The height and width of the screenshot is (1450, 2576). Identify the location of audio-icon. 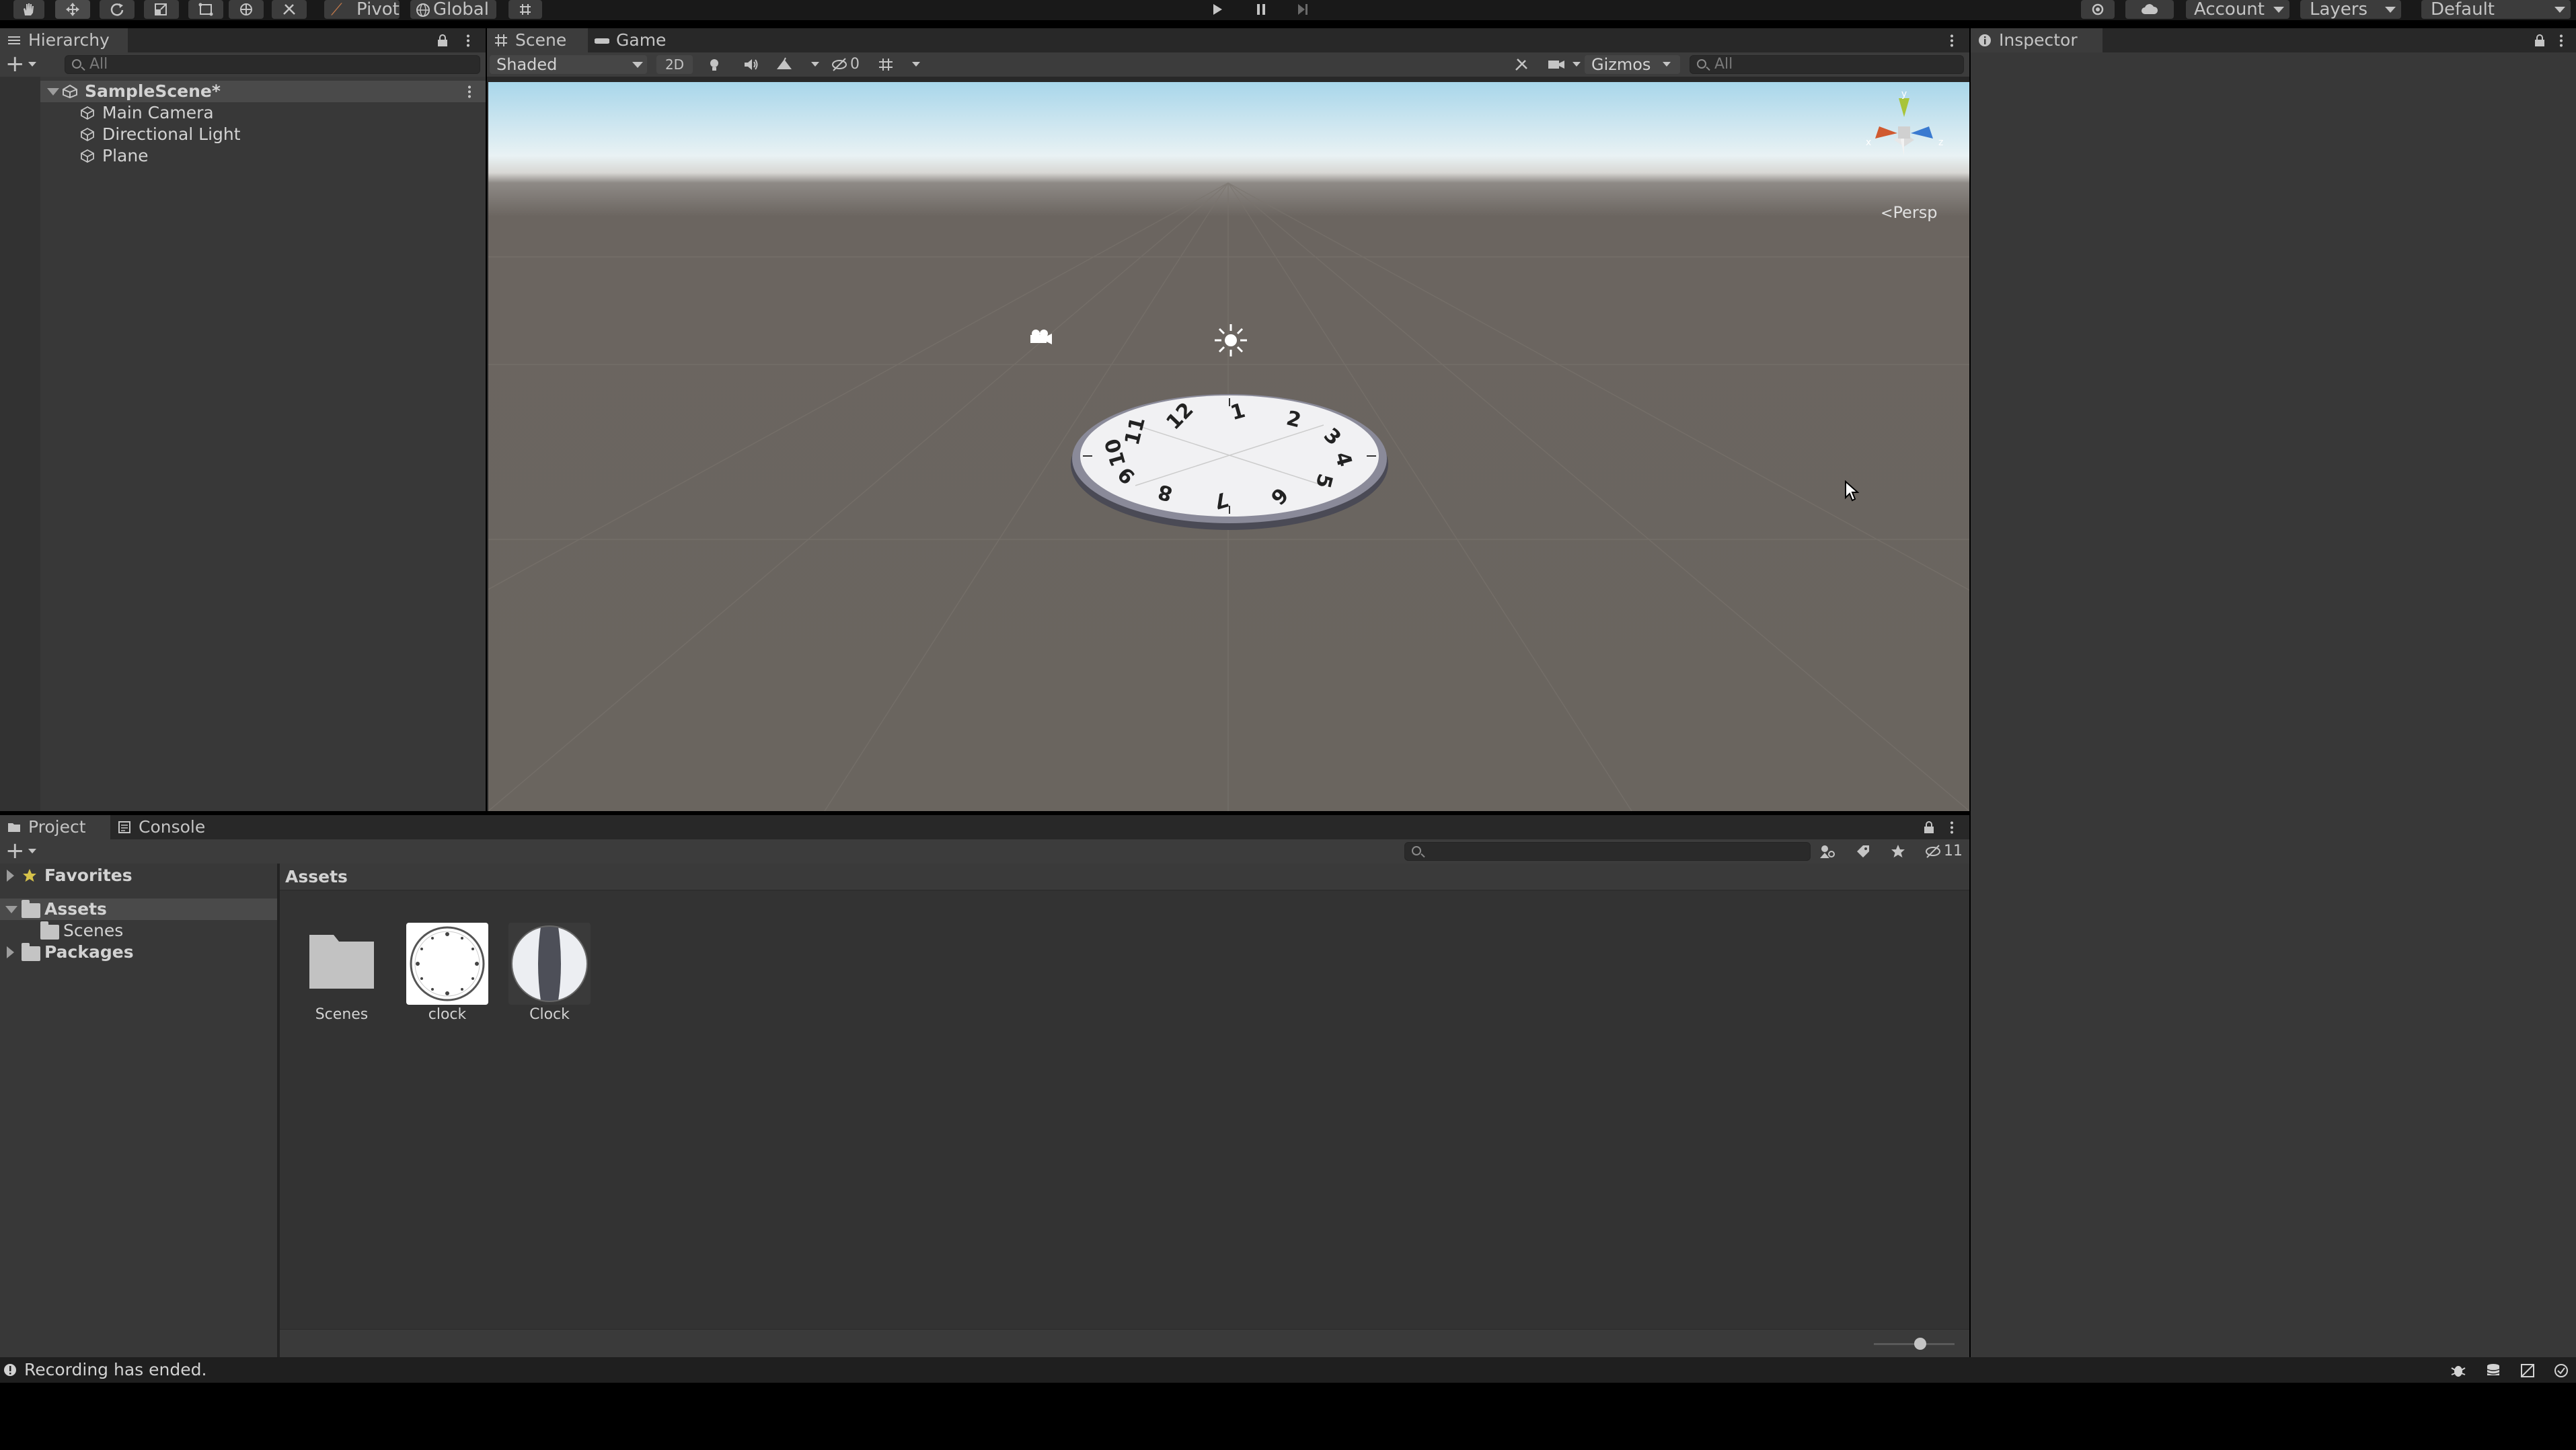
(751, 64).